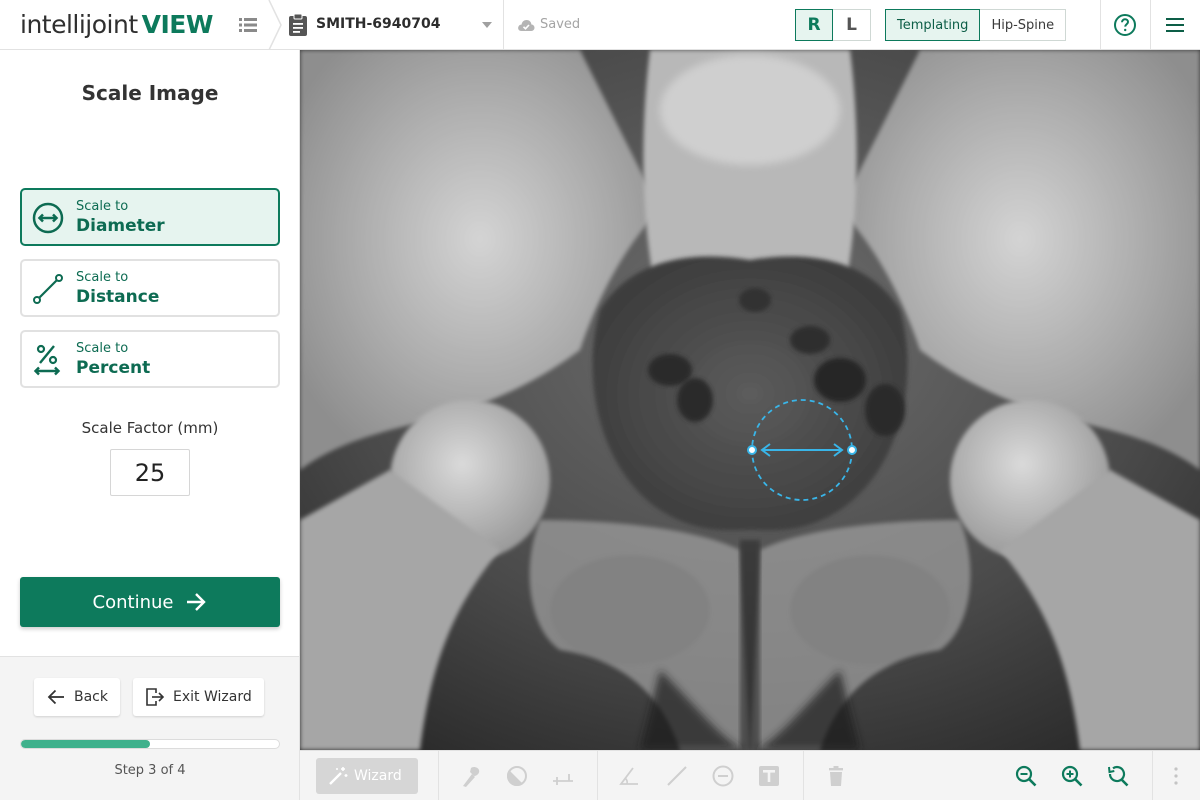 Image resolution: width=1200 pixels, height=800 pixels. What do you see at coordinates (118, 297) in the screenshot?
I see `option-label: Distance` at bounding box center [118, 297].